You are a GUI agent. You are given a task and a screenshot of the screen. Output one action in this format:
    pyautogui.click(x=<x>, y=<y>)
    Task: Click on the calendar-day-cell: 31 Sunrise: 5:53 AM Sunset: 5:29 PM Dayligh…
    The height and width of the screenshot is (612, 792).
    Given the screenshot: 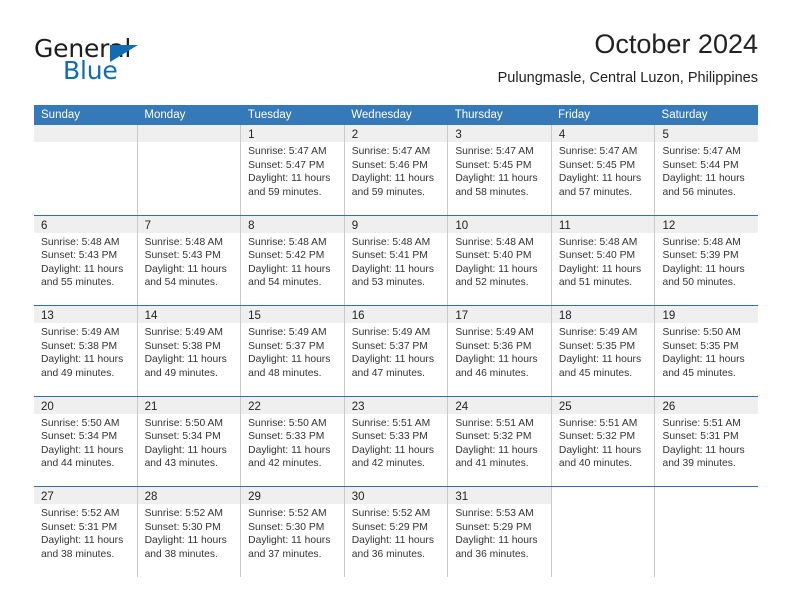 What is the action you would take?
    pyautogui.click(x=500, y=532)
    